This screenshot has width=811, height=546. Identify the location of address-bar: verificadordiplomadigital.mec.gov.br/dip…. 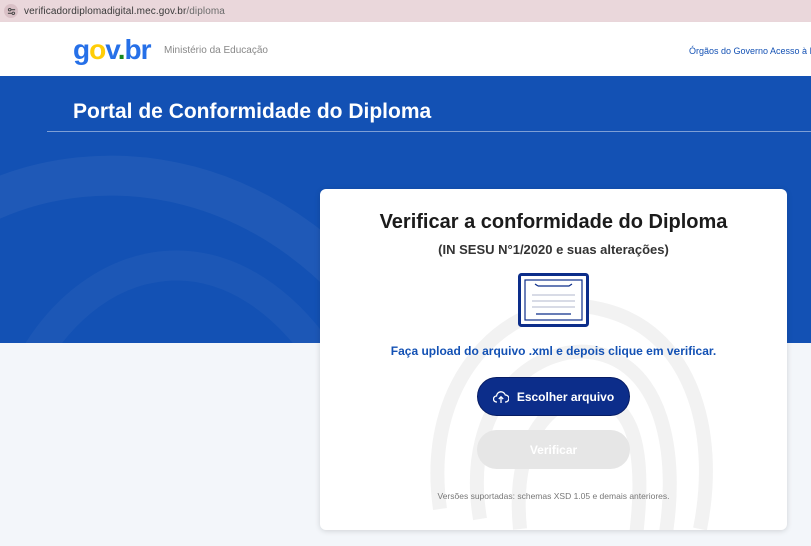
(405, 11).